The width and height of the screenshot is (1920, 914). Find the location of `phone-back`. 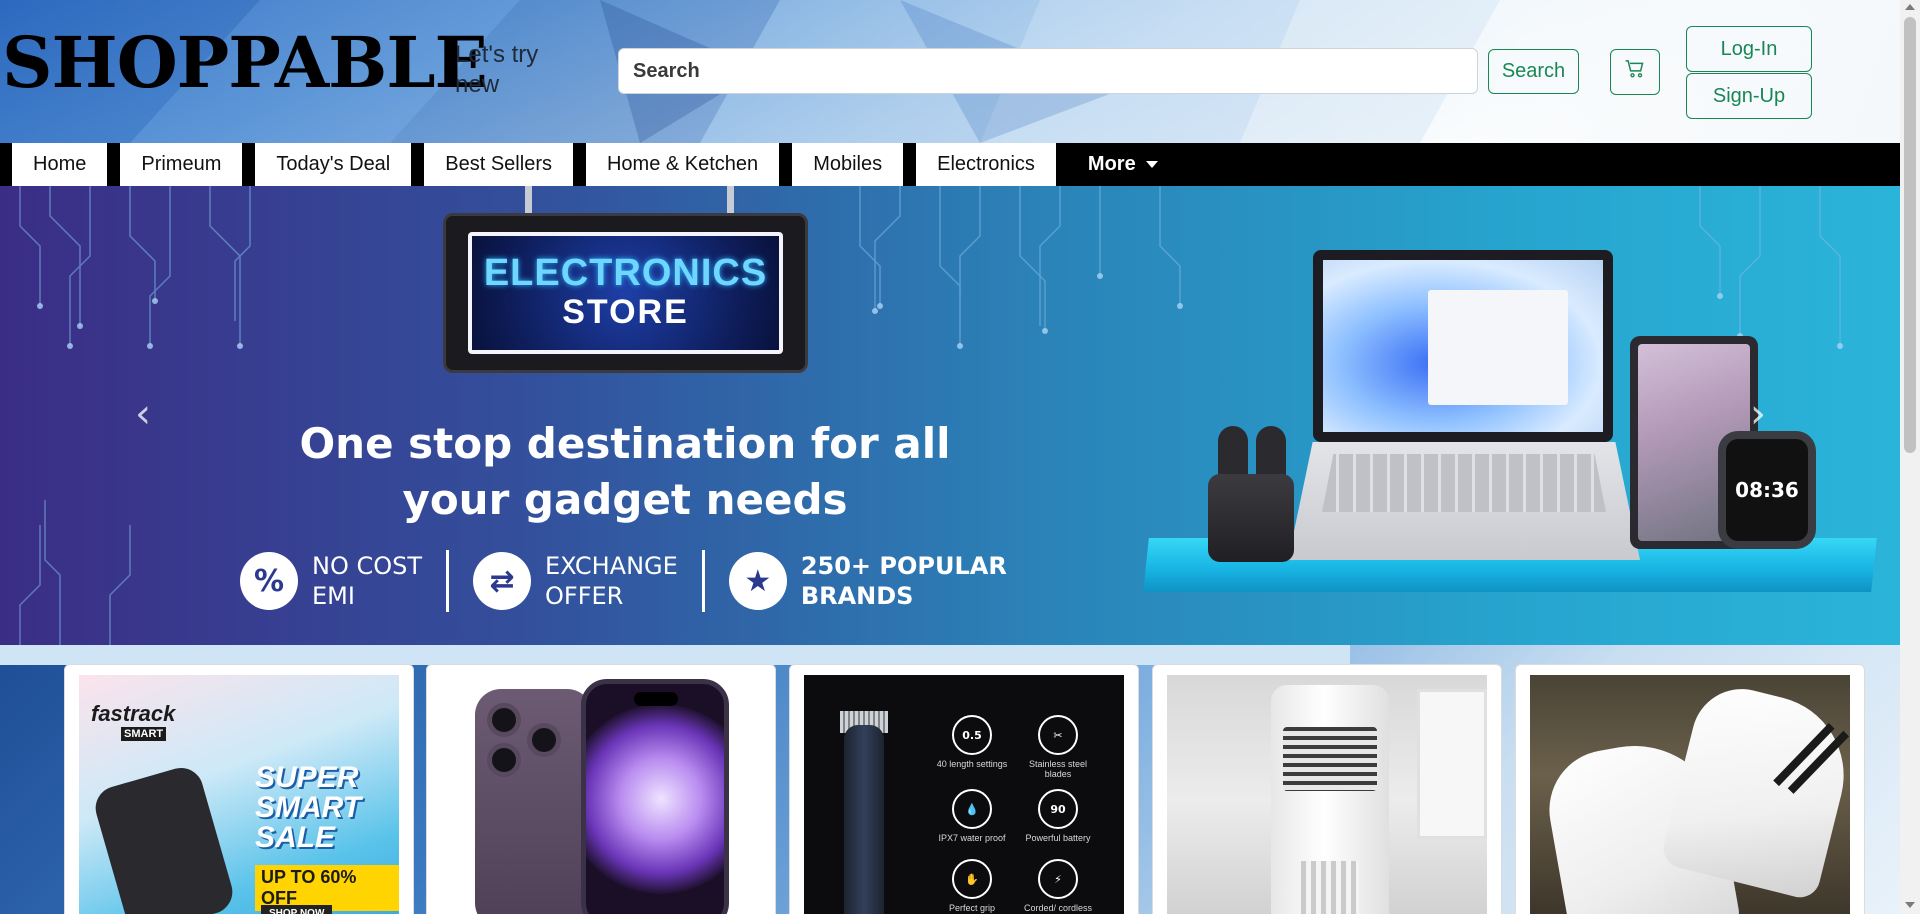

phone-back is located at coordinates (534, 801).